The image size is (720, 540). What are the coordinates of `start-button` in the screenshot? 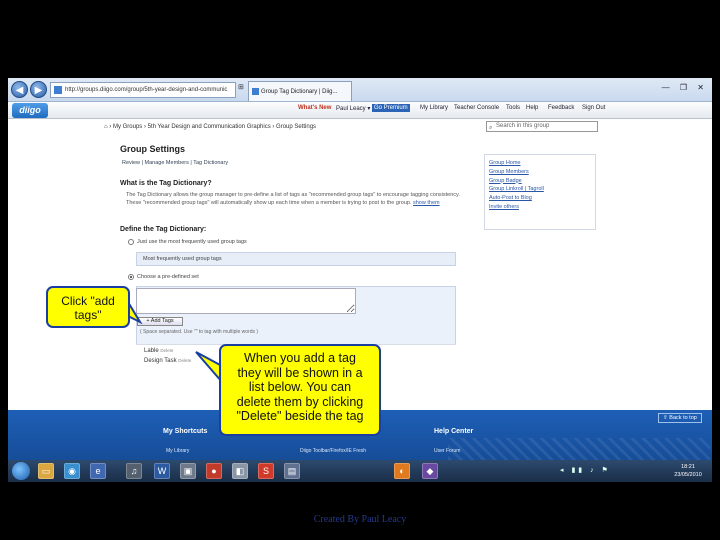 It's located at (21, 471).